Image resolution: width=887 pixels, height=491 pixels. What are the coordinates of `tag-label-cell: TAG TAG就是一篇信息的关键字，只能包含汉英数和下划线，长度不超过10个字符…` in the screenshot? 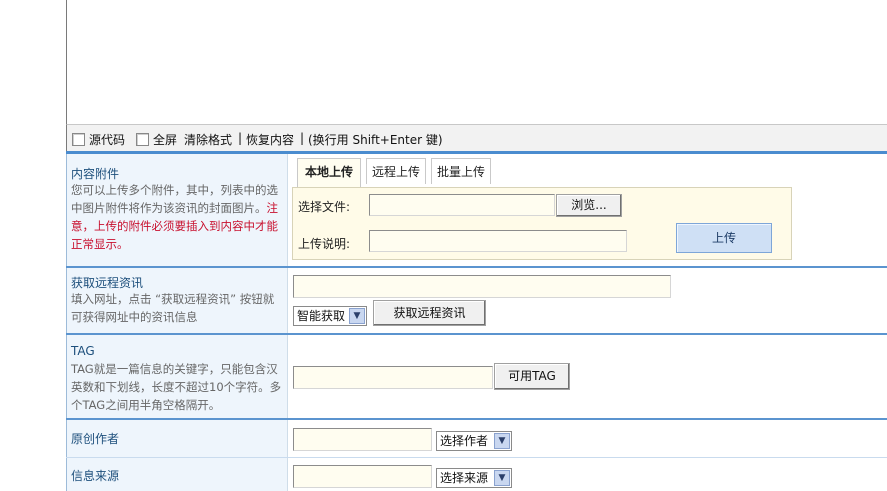 It's located at (176, 376).